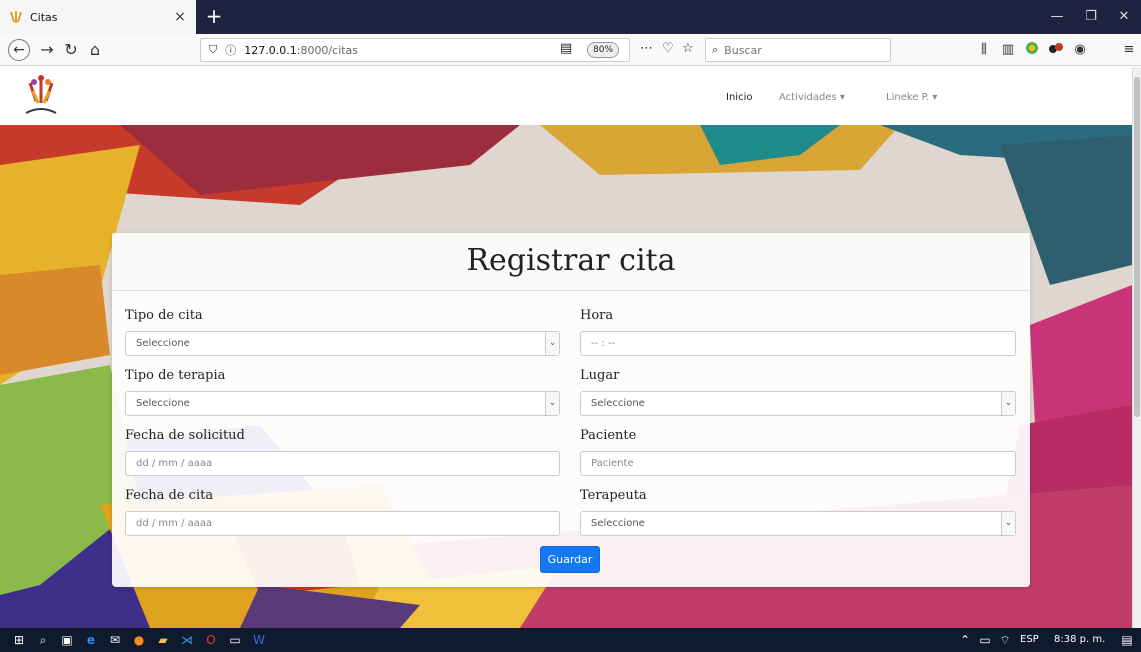 This screenshot has width=1141, height=652. I want to click on windows-start-icon: ⊞, so click(19, 640).